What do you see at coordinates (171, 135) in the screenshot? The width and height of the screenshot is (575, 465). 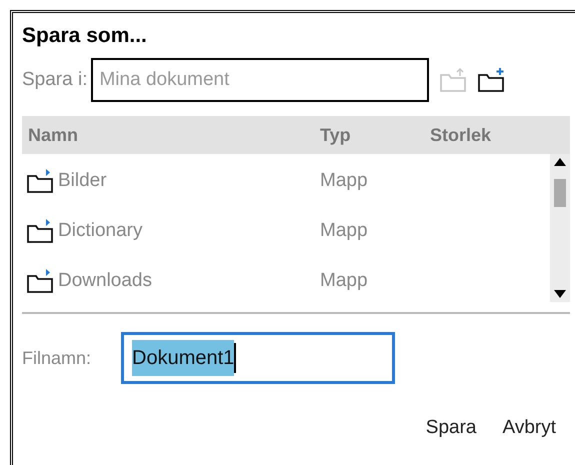 I see `column-header: Namn` at bounding box center [171, 135].